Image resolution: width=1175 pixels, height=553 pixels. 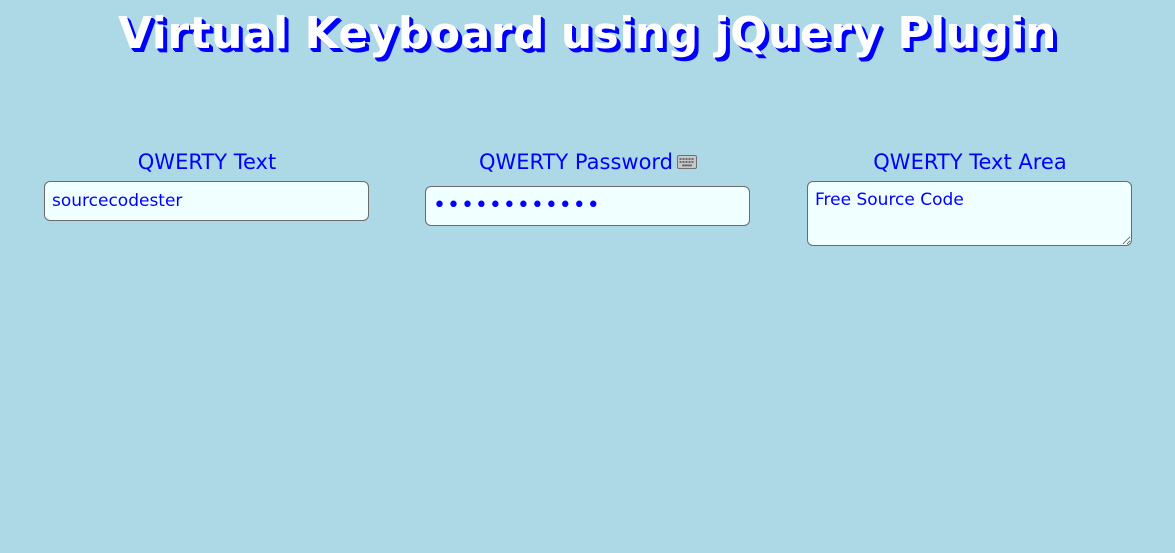 What do you see at coordinates (587, 33) in the screenshot?
I see `page-title: Virtual Keyboard using jQuery Plugin` at bounding box center [587, 33].